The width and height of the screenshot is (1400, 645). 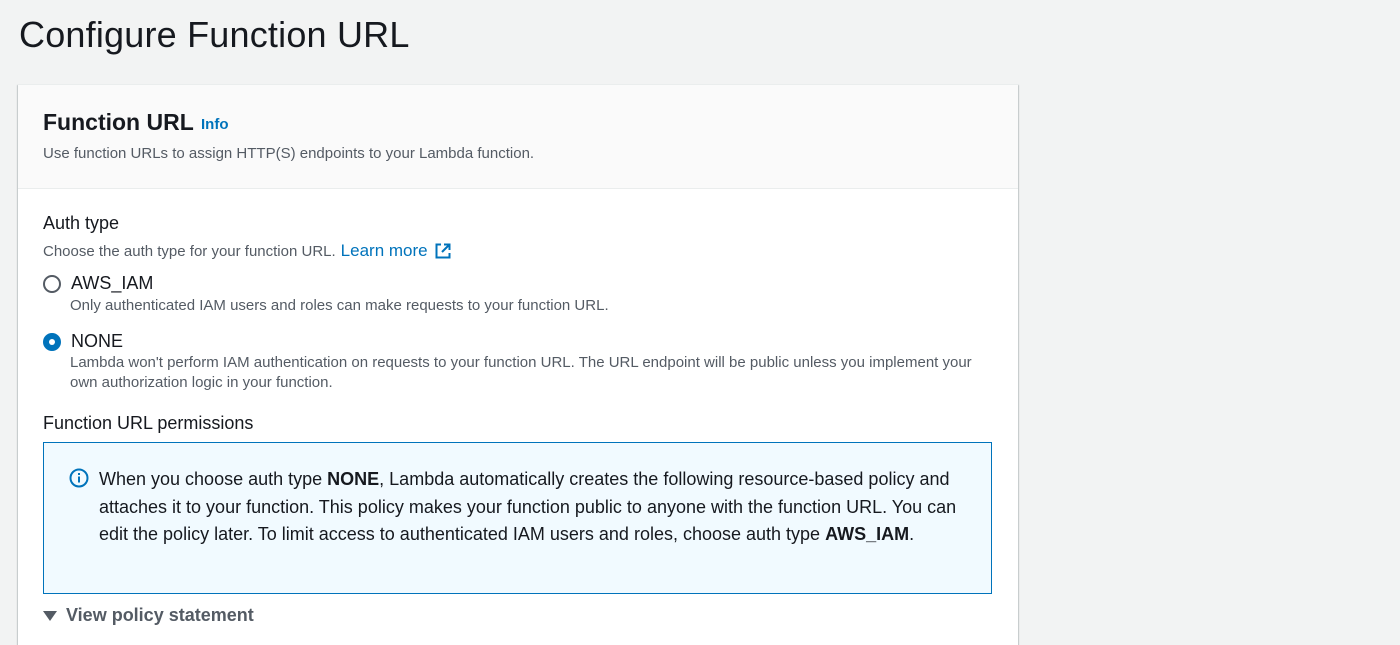 What do you see at coordinates (215, 124) in the screenshot?
I see `info-link: Info` at bounding box center [215, 124].